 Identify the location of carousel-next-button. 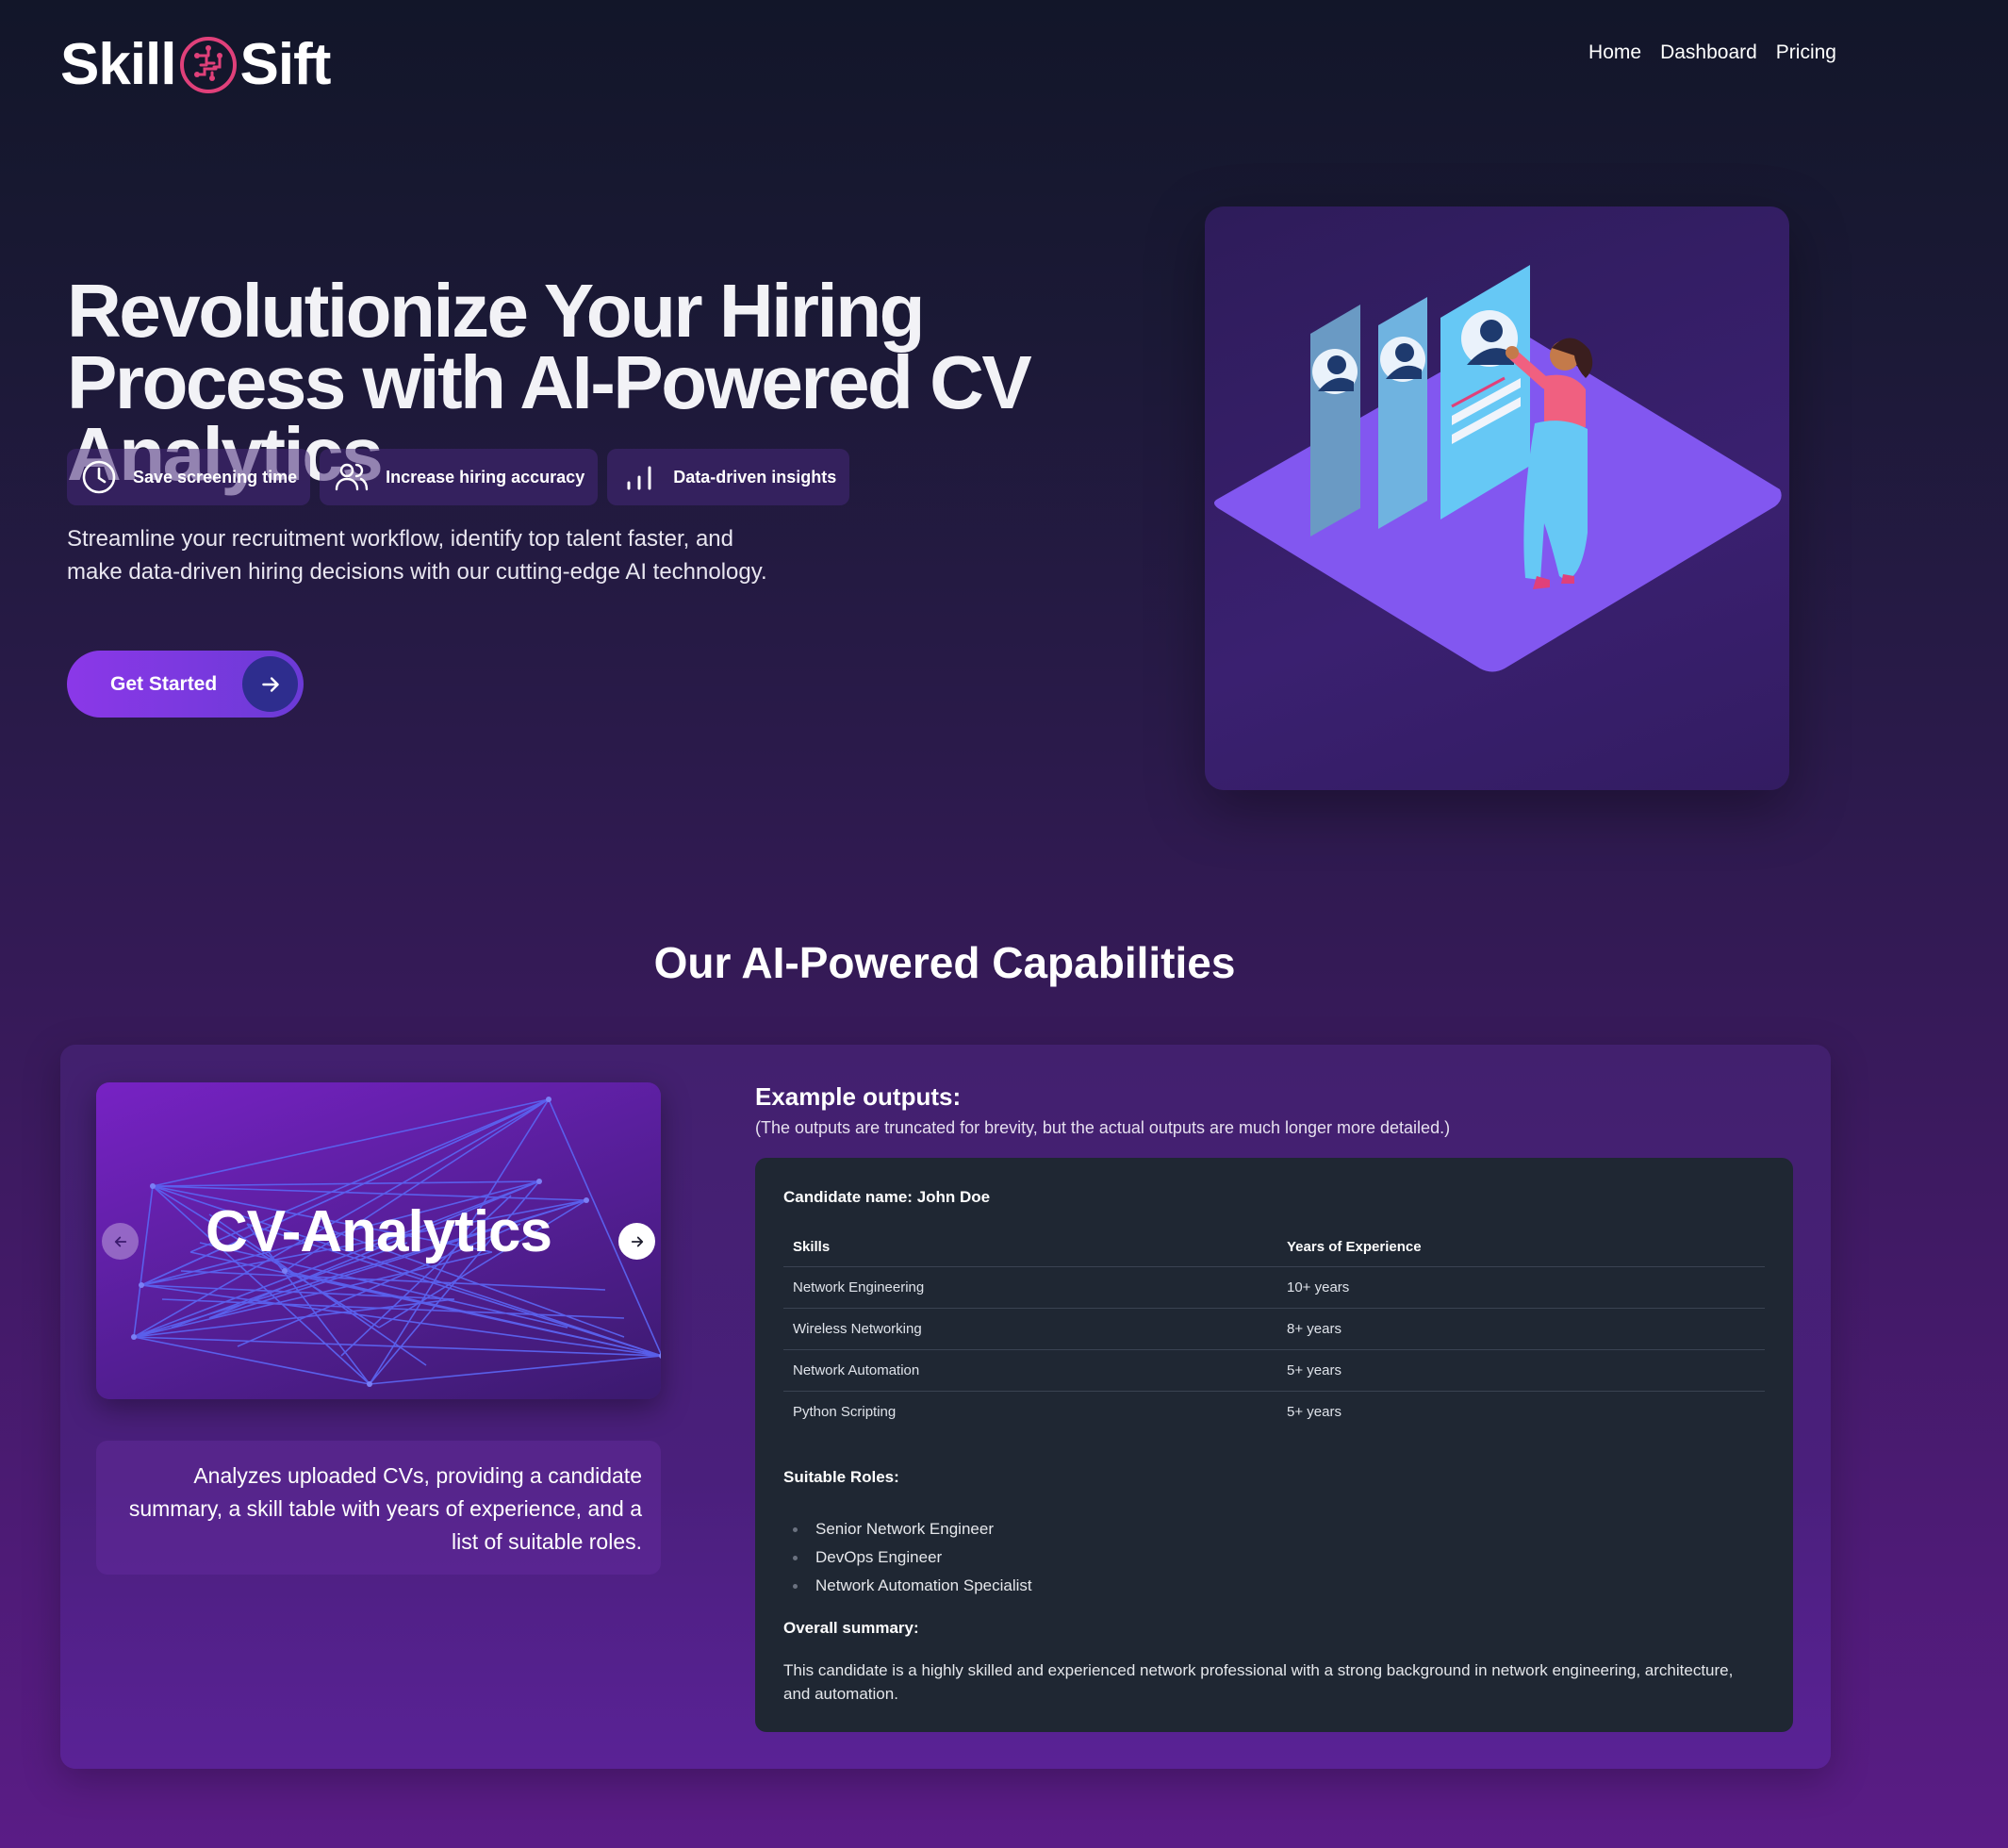
(636, 1241).